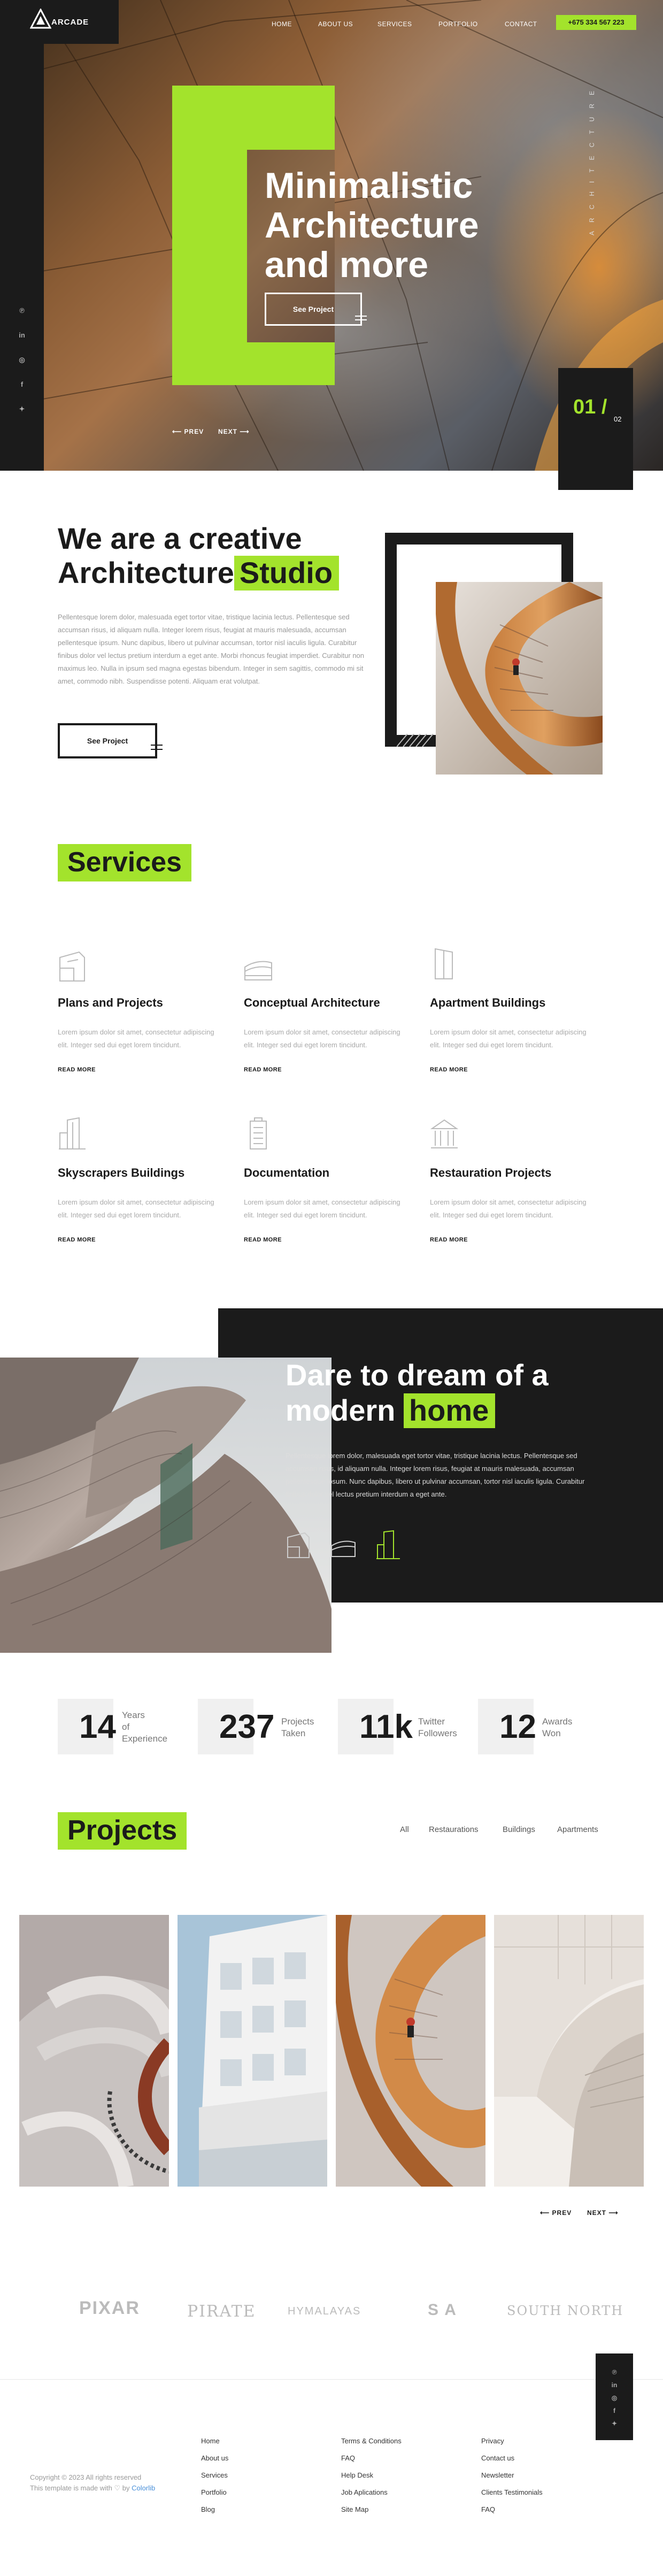  Describe the element at coordinates (107, 740) in the screenshot. I see `about-see-project-button: See Project` at that location.